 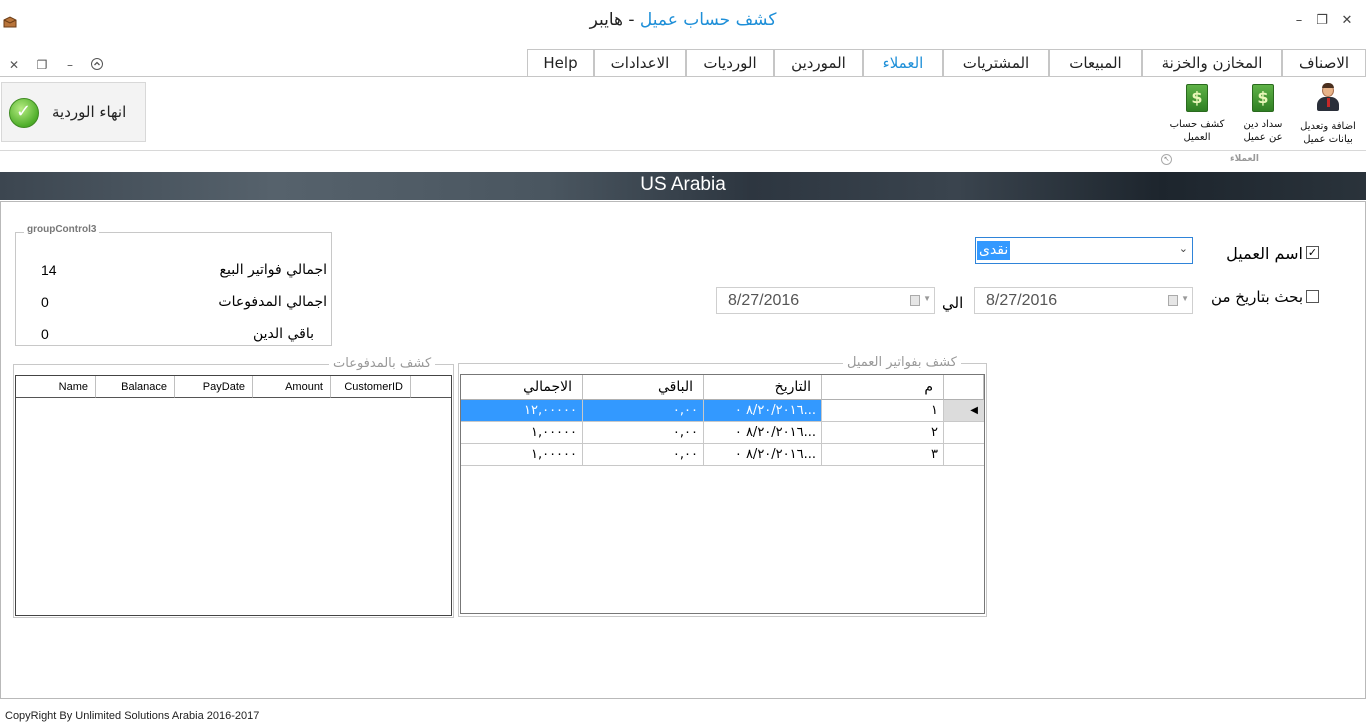 I want to click on end-shift-button: ✓ انهاء الوردية, so click(x=73, y=112).